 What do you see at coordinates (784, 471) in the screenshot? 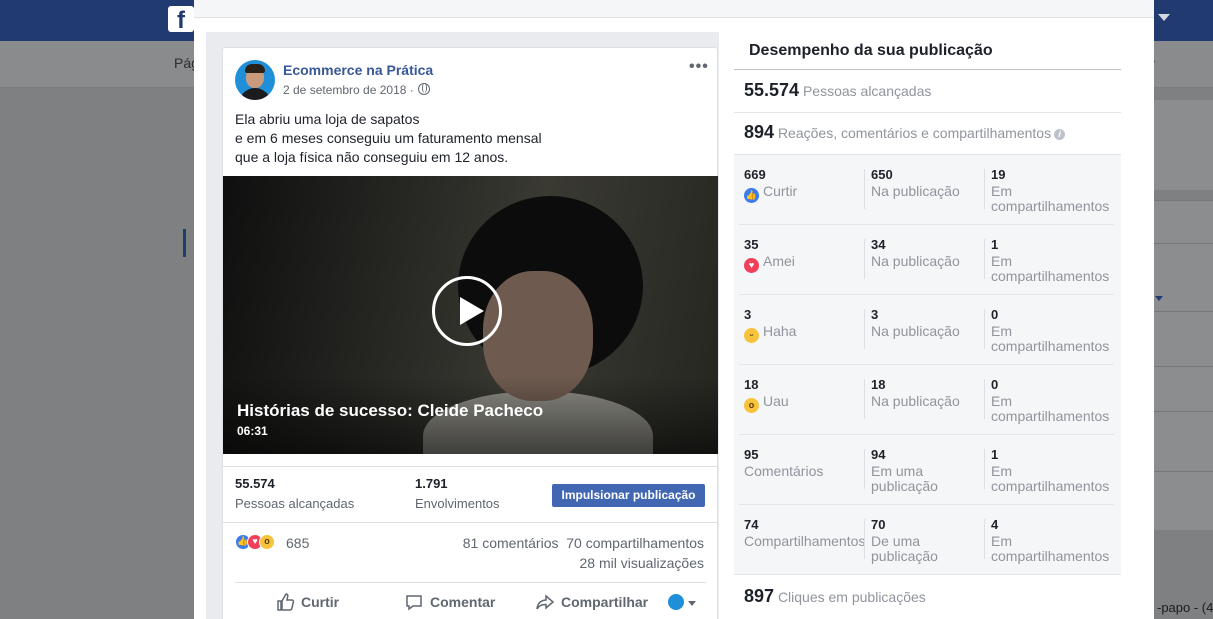
I see `row-label: Comentários` at bounding box center [784, 471].